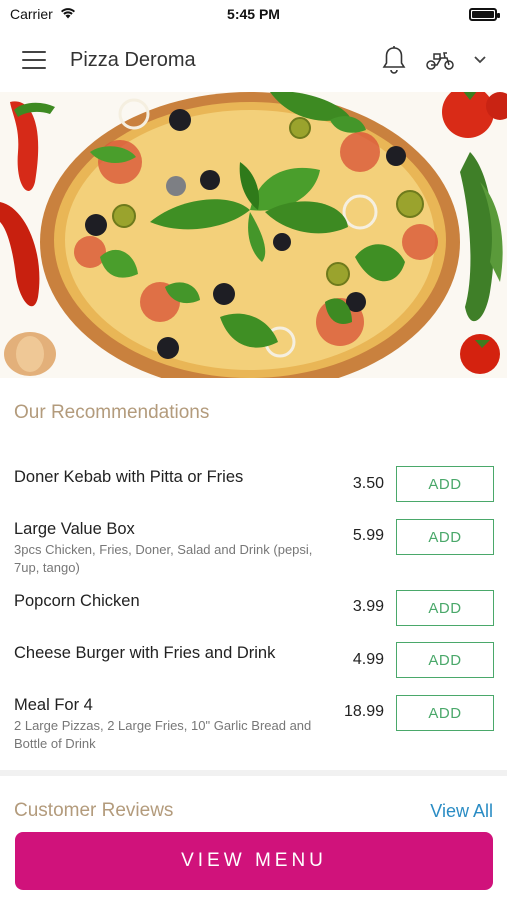  I want to click on status-left: Carrier, so click(43, 14).